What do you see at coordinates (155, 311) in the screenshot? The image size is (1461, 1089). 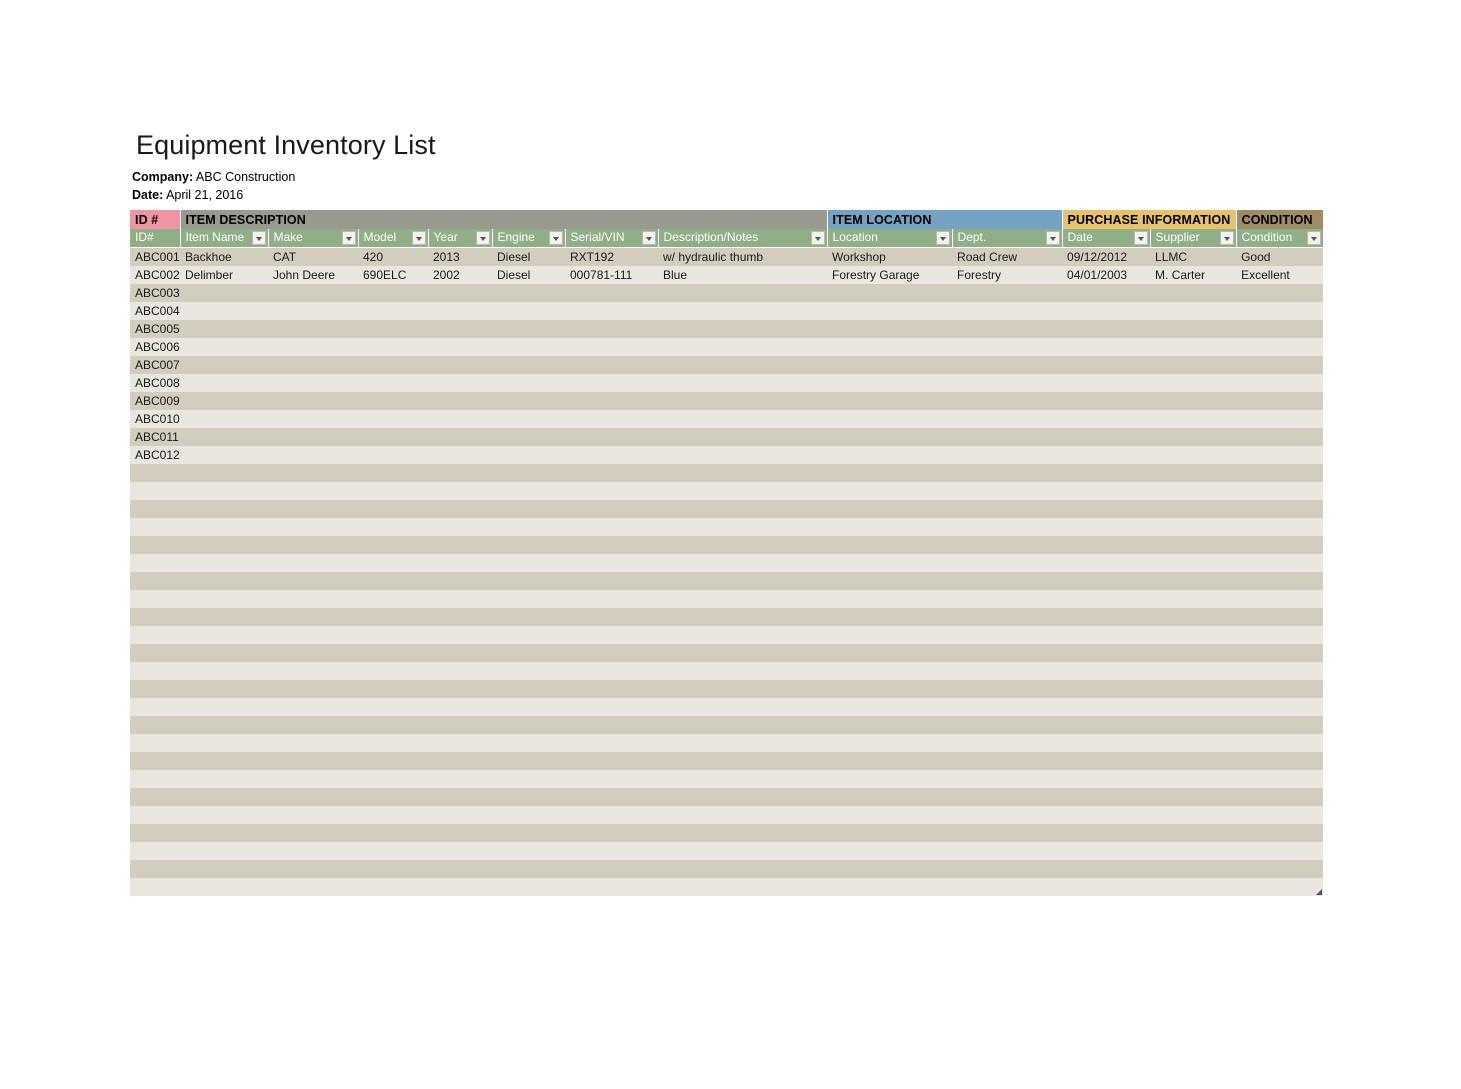 I see `table-cell: ABC004` at bounding box center [155, 311].